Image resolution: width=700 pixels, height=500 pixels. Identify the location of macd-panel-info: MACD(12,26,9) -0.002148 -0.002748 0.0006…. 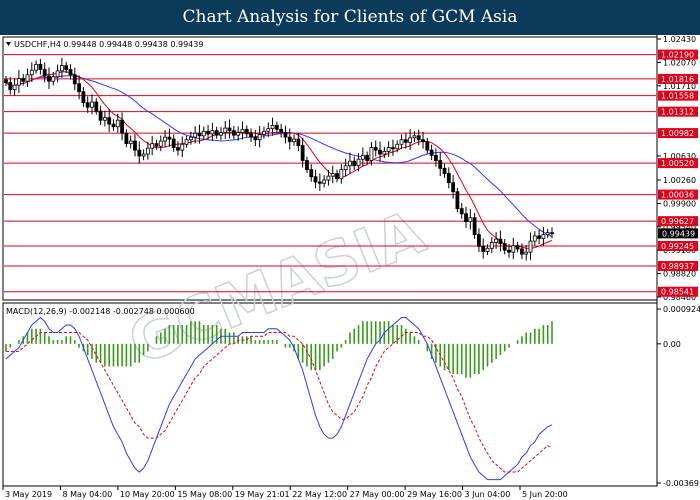
(100, 311).